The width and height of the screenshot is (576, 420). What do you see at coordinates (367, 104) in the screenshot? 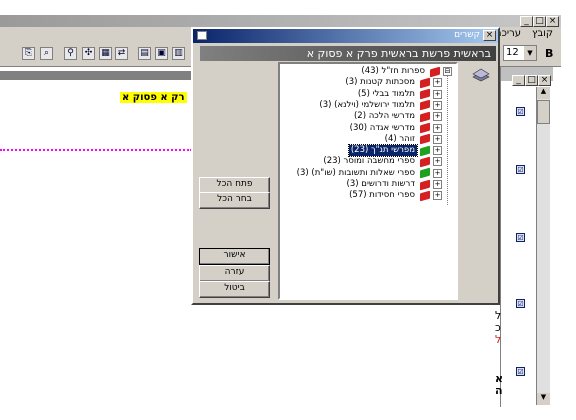
I see `tree-item-label: תלמוד ירושלמי (וילנא) (3)` at bounding box center [367, 104].